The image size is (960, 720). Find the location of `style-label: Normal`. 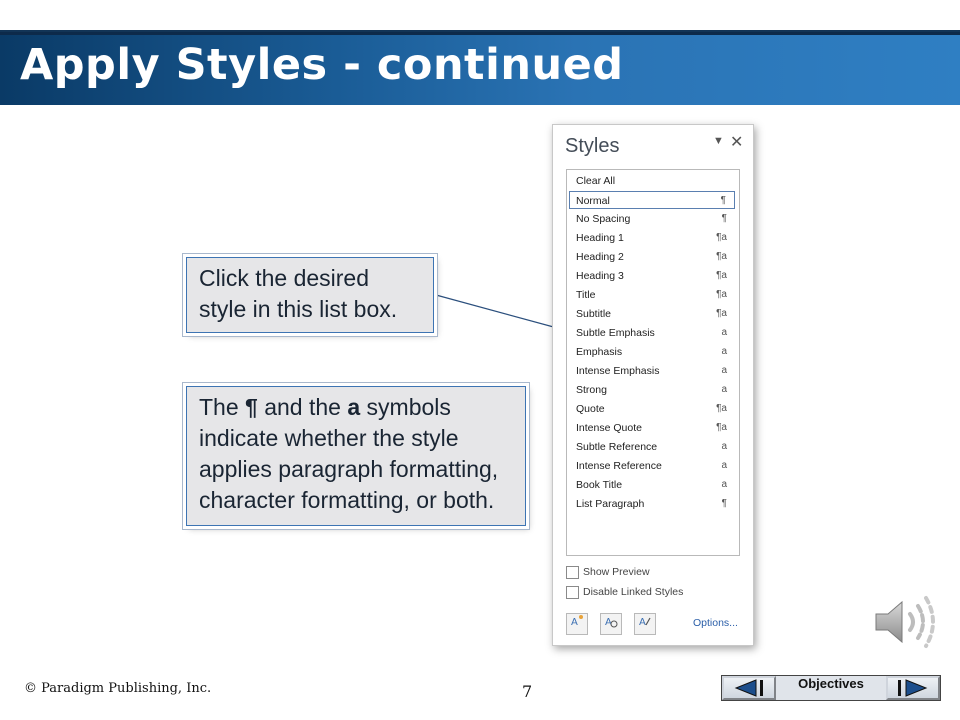

style-label: Normal is located at coordinates (593, 201).